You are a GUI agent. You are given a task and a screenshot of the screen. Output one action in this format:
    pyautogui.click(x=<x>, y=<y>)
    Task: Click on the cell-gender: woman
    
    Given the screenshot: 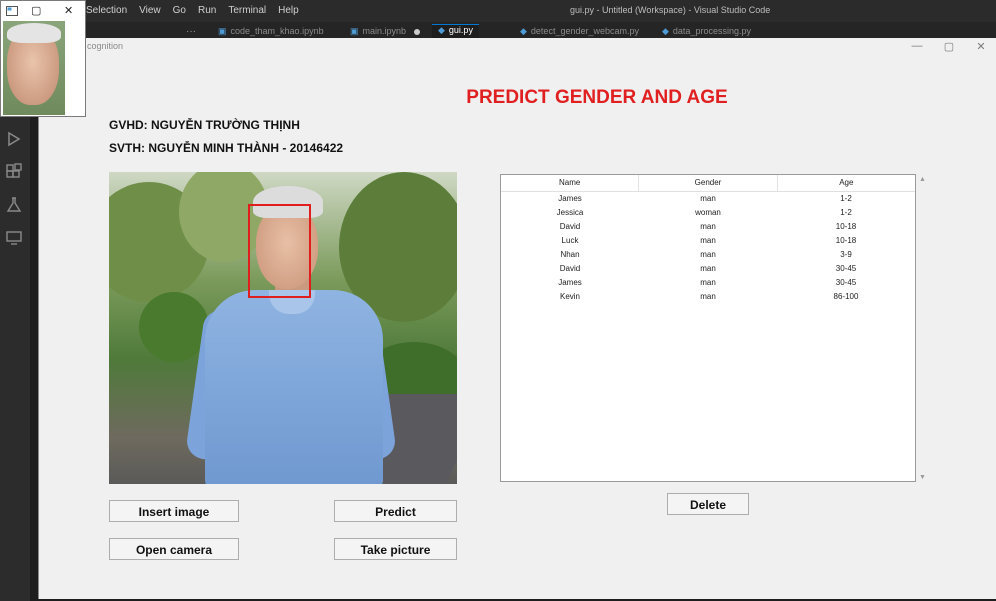 What is the action you would take?
    pyautogui.click(x=708, y=212)
    